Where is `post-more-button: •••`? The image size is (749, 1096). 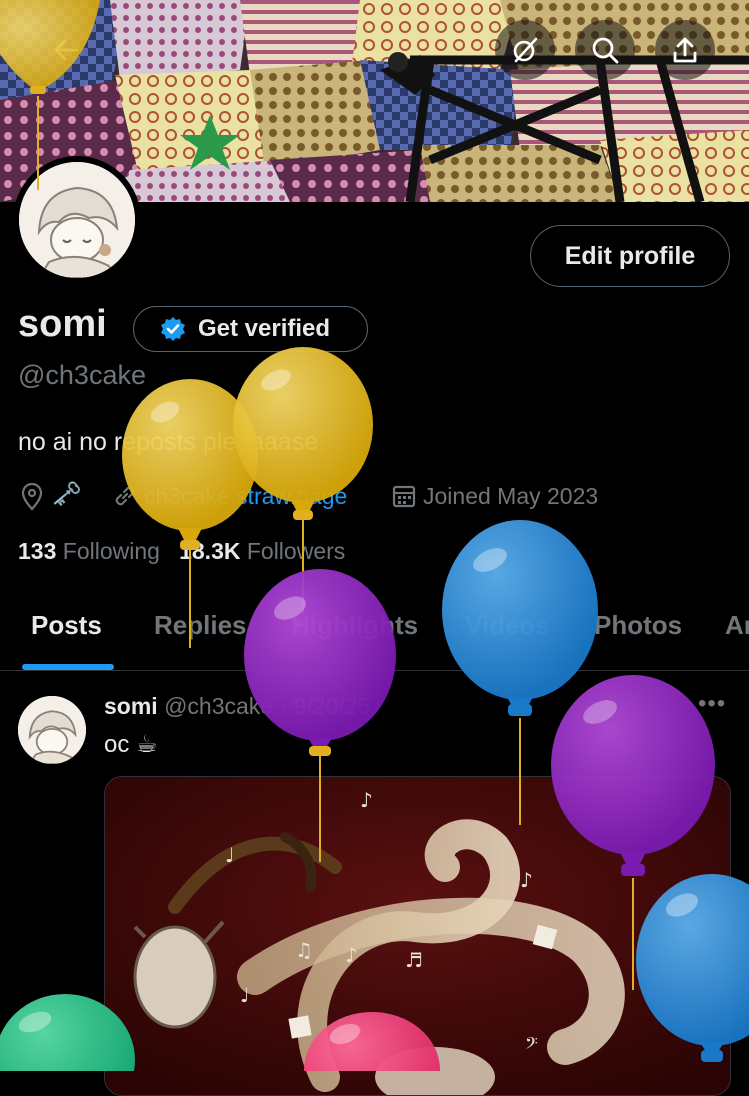
post-more-button: ••• is located at coordinates (712, 704).